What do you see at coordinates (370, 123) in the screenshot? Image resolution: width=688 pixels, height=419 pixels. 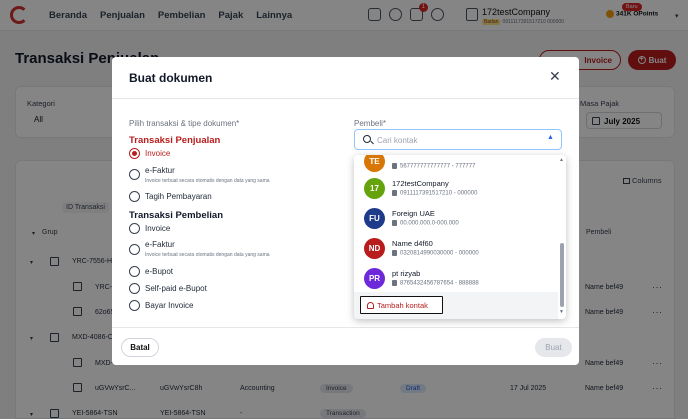 I see `buyer-label: Pembeli*` at bounding box center [370, 123].